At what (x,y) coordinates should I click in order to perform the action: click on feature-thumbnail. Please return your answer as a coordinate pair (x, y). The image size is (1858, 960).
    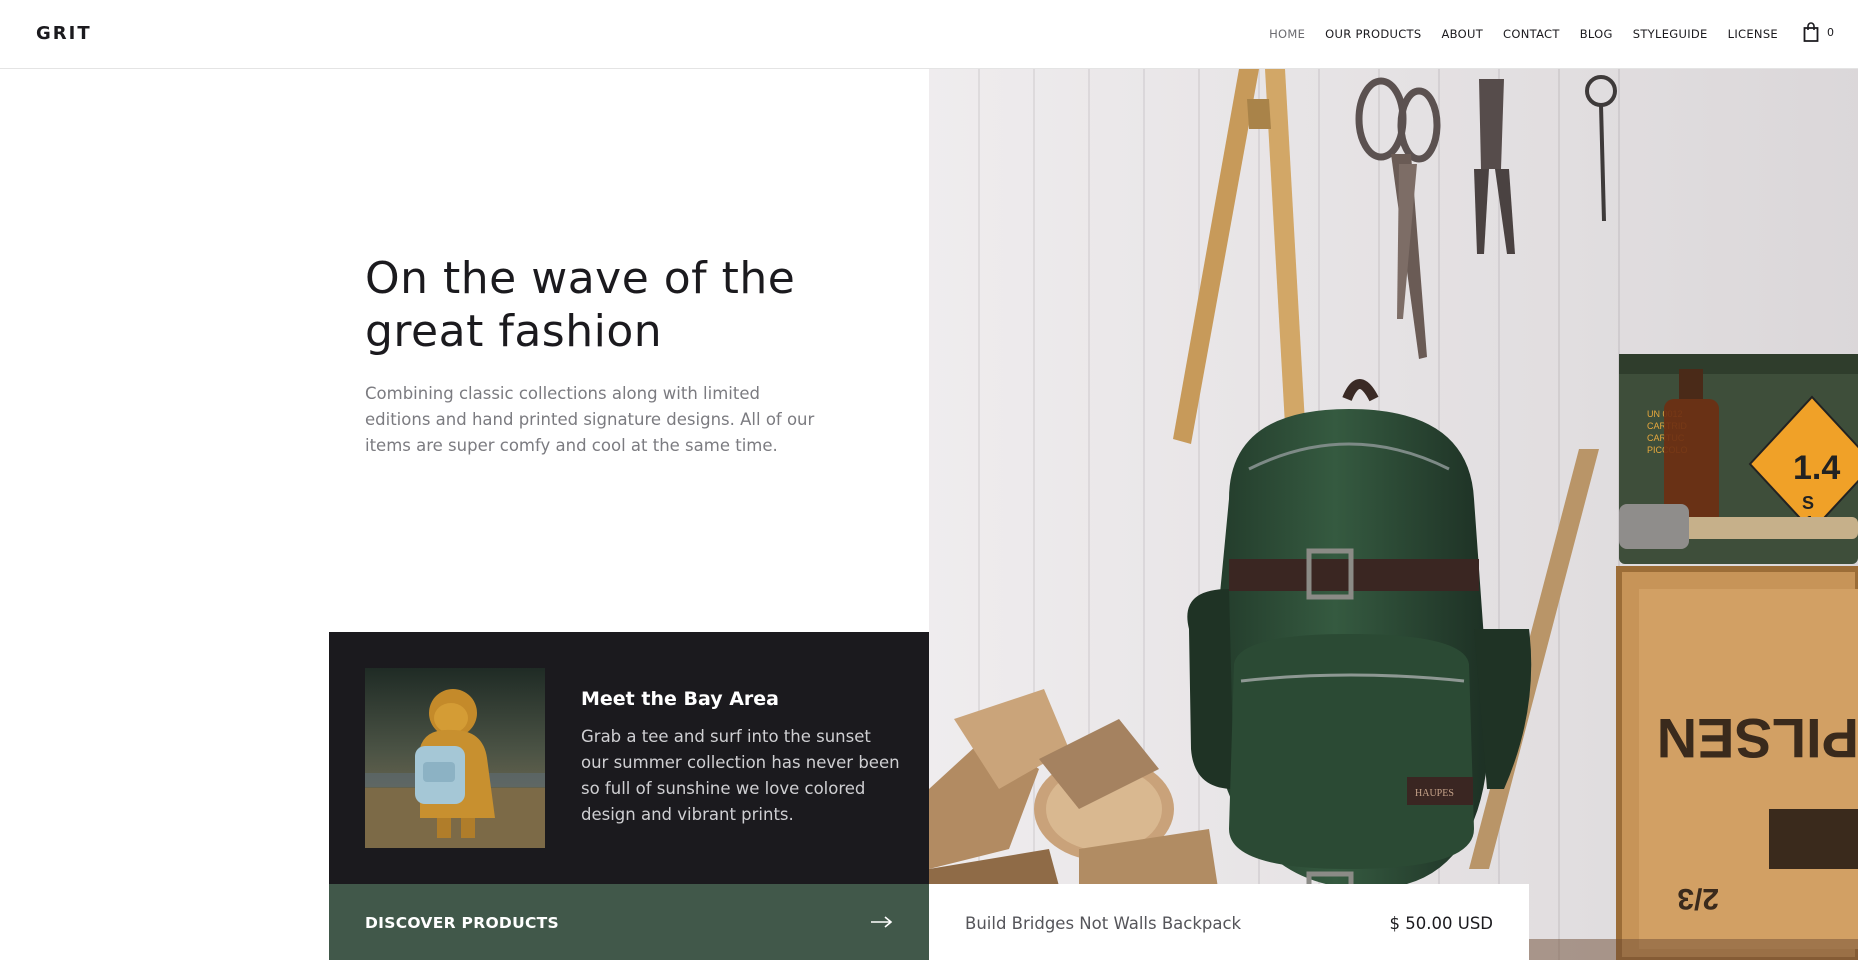
    Looking at the image, I should click on (455, 758).